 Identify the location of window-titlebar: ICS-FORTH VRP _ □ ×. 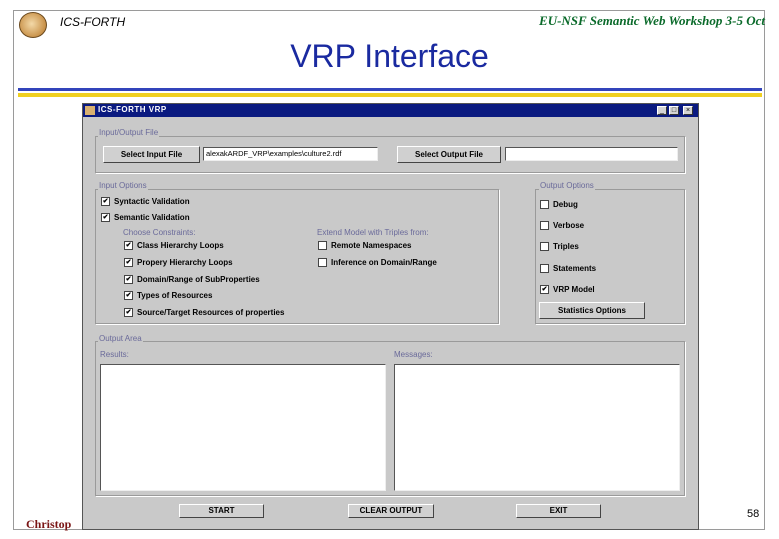
(390, 110).